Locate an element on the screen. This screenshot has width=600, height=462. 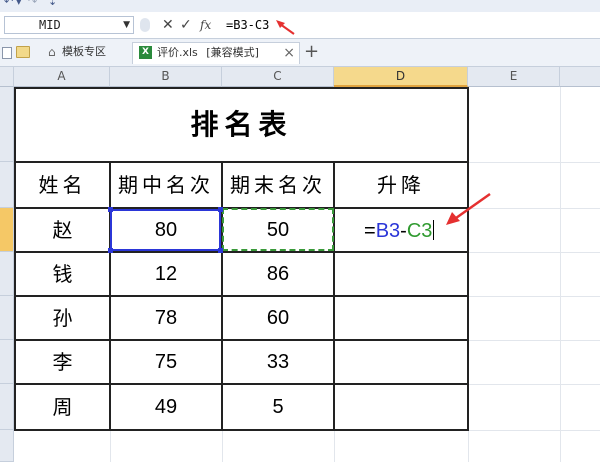
cell-name: 赵 is located at coordinates (62, 230).